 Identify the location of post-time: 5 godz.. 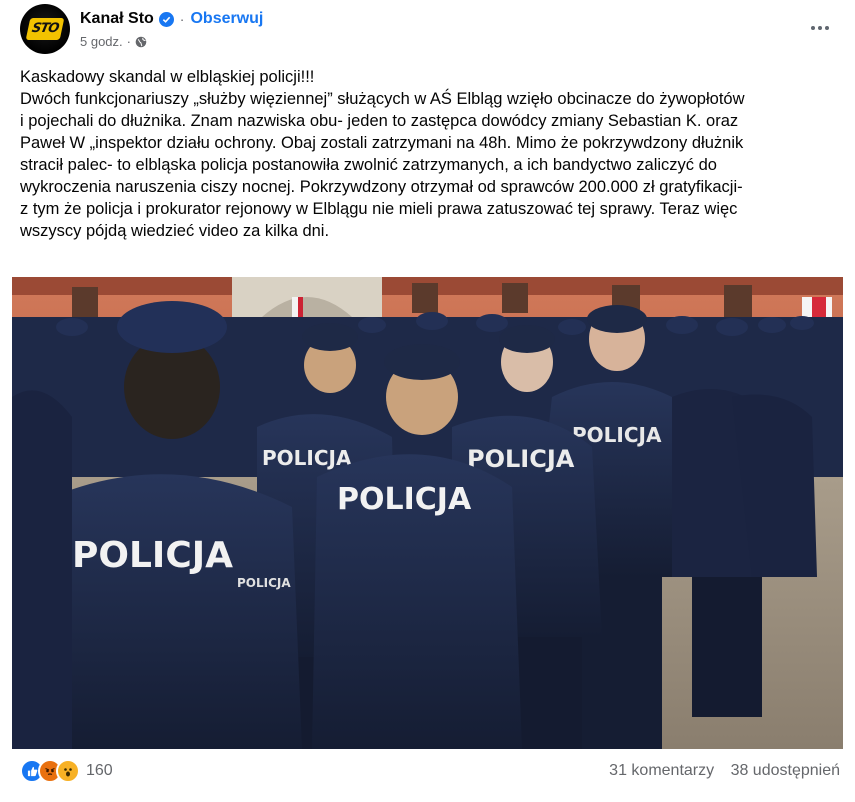
(101, 41).